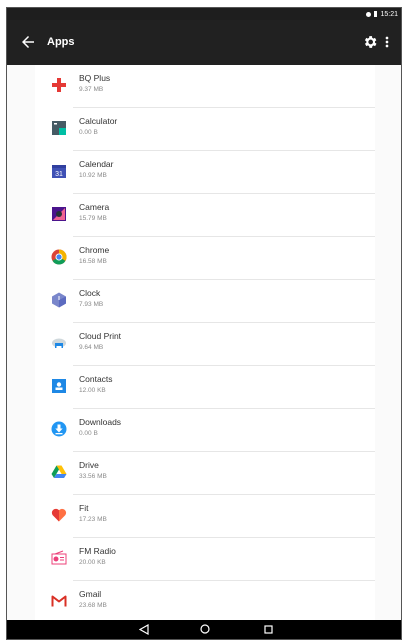 The height and width of the screenshot is (642, 404). Describe the element at coordinates (100, 336) in the screenshot. I see `app-name: Cloud Print` at that location.